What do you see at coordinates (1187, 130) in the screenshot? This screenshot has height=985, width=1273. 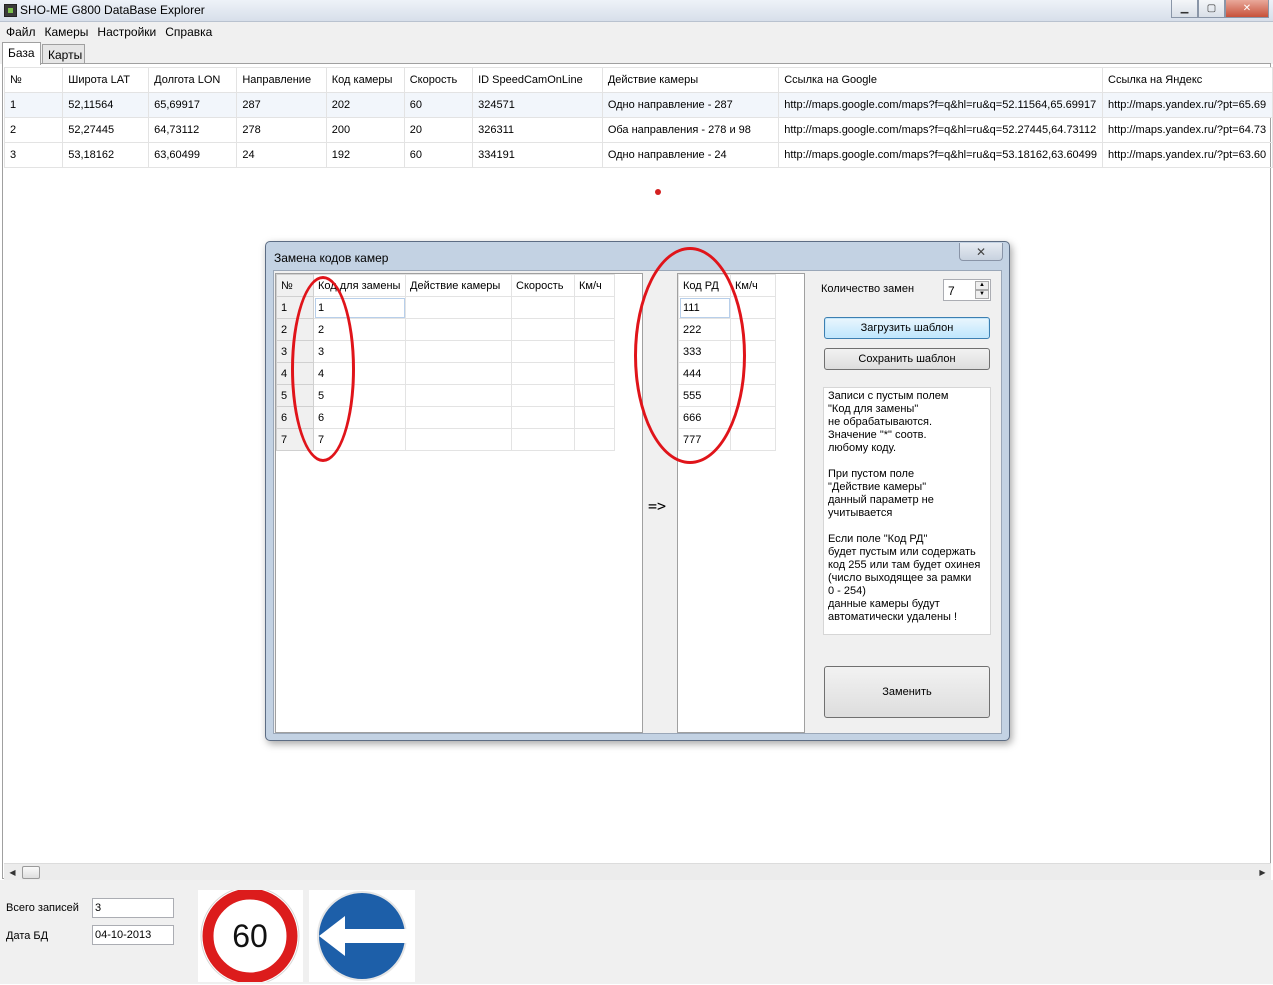 I see `table-cell: http://maps.yandex.ru/?pt=64.73` at bounding box center [1187, 130].